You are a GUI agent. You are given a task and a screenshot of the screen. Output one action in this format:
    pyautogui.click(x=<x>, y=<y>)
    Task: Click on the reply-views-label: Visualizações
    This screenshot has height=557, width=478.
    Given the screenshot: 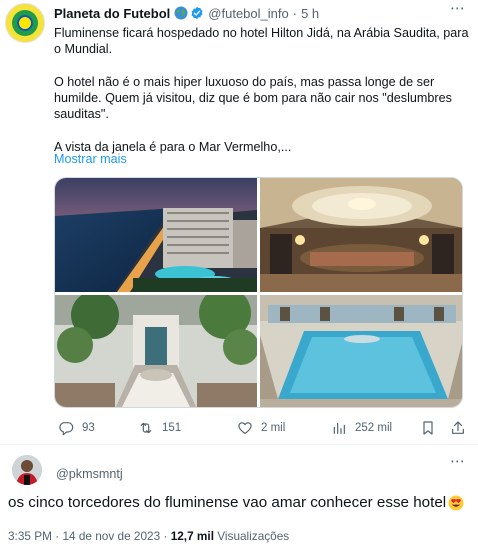 What is the action you would take?
    pyautogui.click(x=253, y=536)
    